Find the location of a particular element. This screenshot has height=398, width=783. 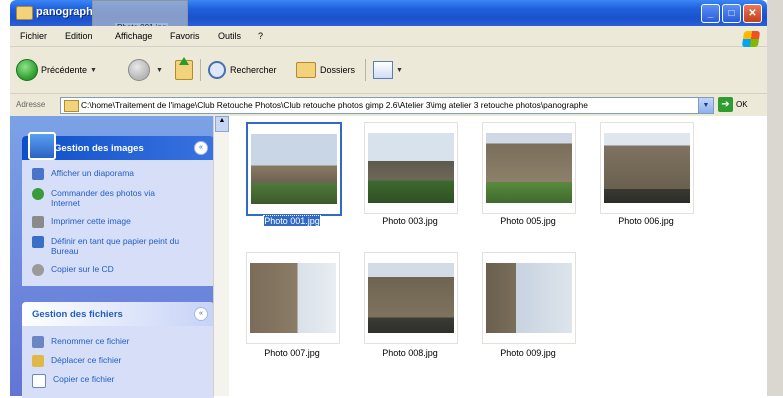

back-arrow-icon is located at coordinates (27, 70).